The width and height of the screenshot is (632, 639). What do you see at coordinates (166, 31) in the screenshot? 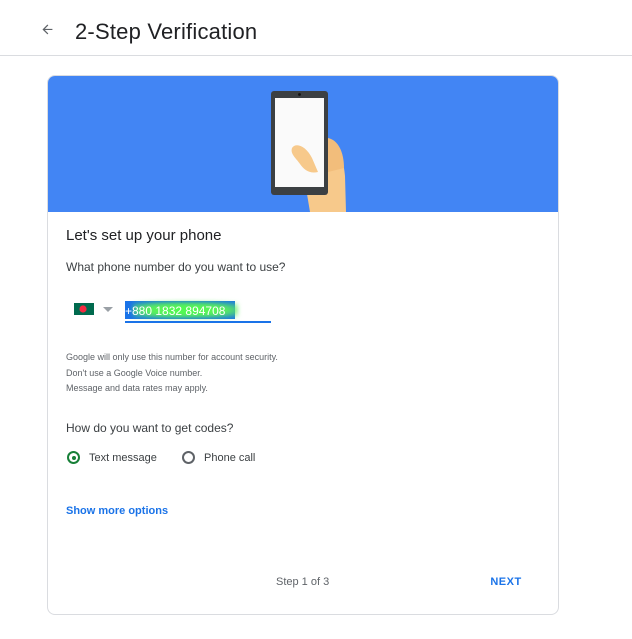
I see `page-title: 2-Step Verification` at bounding box center [166, 31].